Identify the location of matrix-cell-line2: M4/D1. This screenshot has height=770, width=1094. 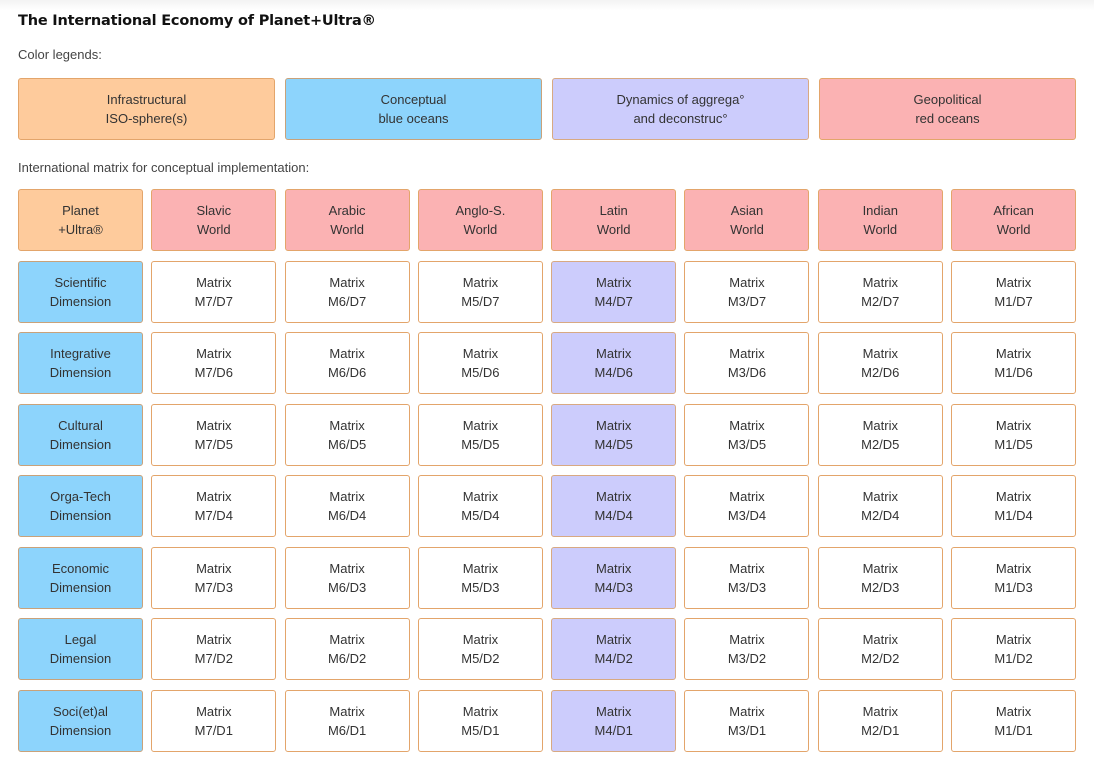
(613, 730).